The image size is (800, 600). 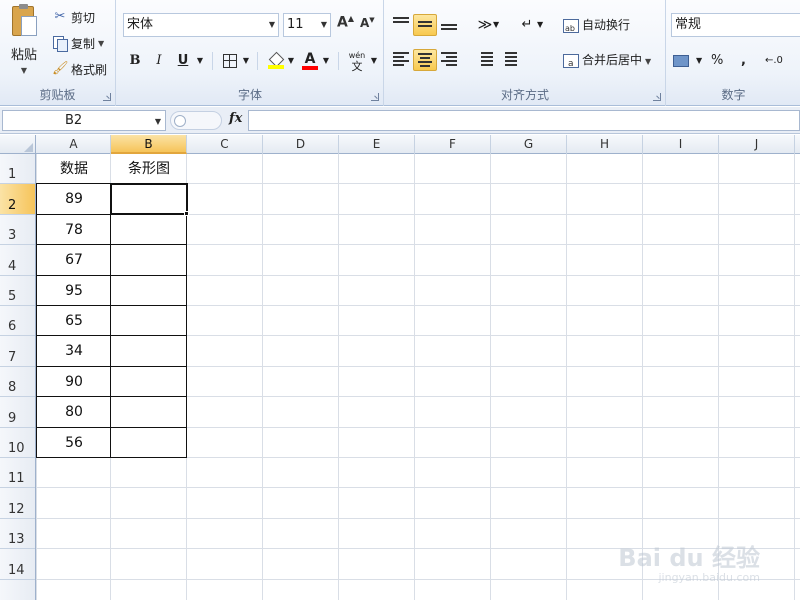 What do you see at coordinates (149, 144) in the screenshot?
I see `column-header: B` at bounding box center [149, 144].